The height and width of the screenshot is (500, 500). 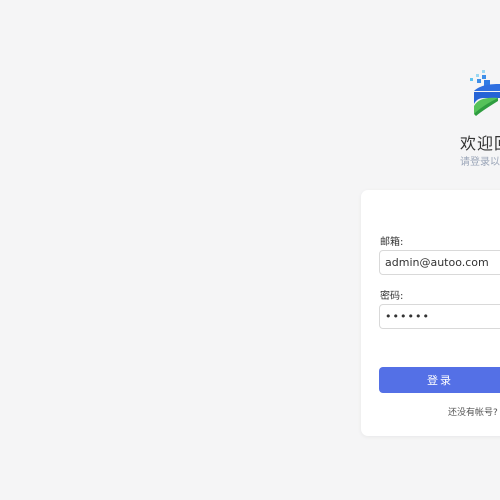 What do you see at coordinates (439, 262) in the screenshot?
I see `email-input: admin@autoo.com` at bounding box center [439, 262].